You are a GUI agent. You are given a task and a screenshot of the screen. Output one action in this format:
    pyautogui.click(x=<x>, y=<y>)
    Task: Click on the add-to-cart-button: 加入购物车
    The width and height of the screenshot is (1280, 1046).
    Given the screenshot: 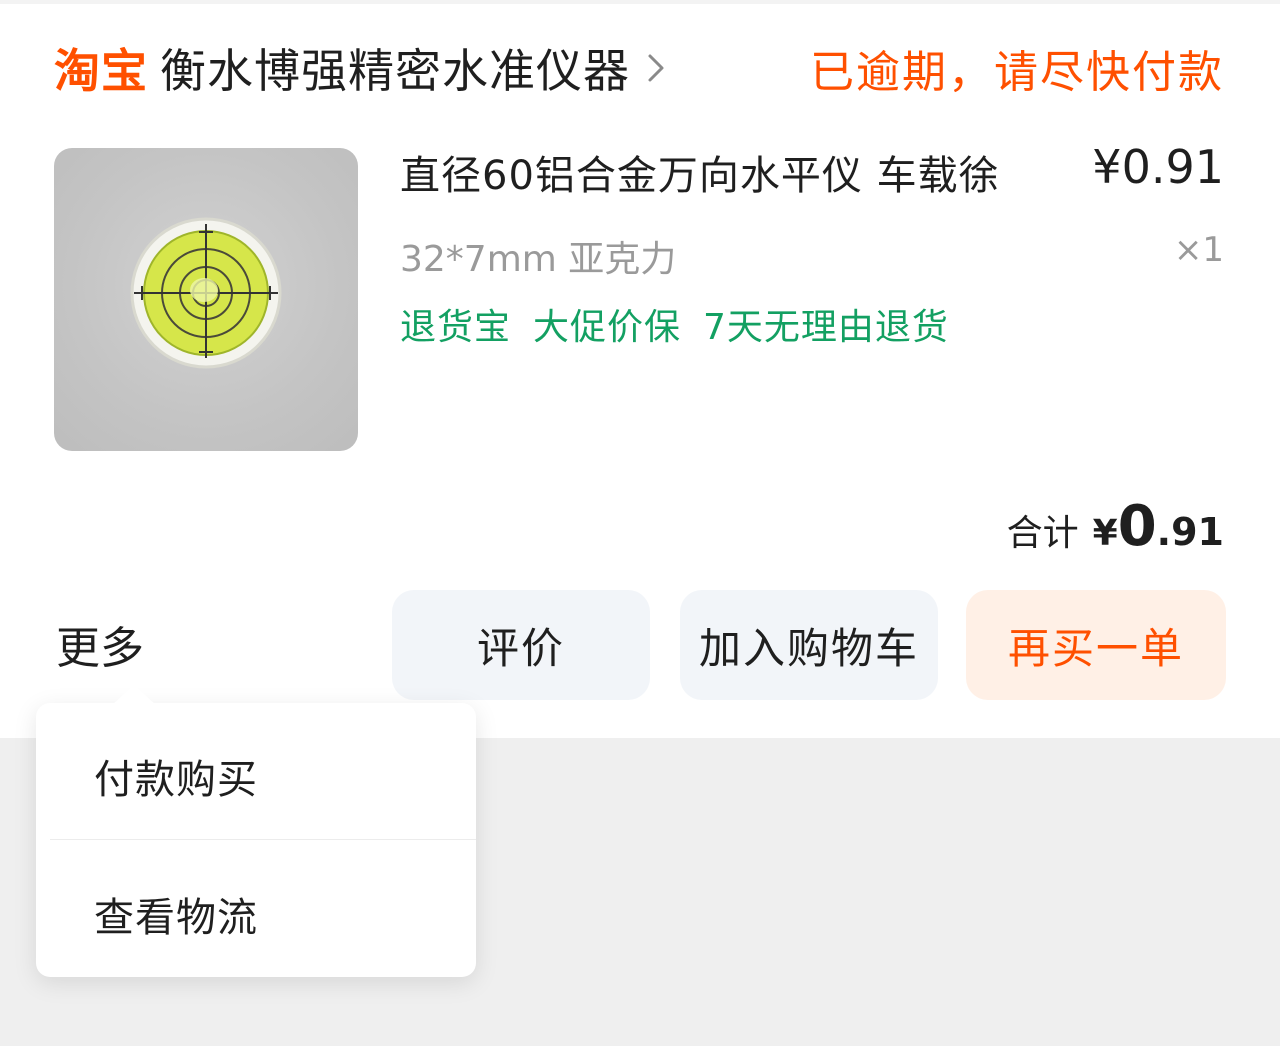 What is the action you would take?
    pyautogui.click(x=809, y=645)
    